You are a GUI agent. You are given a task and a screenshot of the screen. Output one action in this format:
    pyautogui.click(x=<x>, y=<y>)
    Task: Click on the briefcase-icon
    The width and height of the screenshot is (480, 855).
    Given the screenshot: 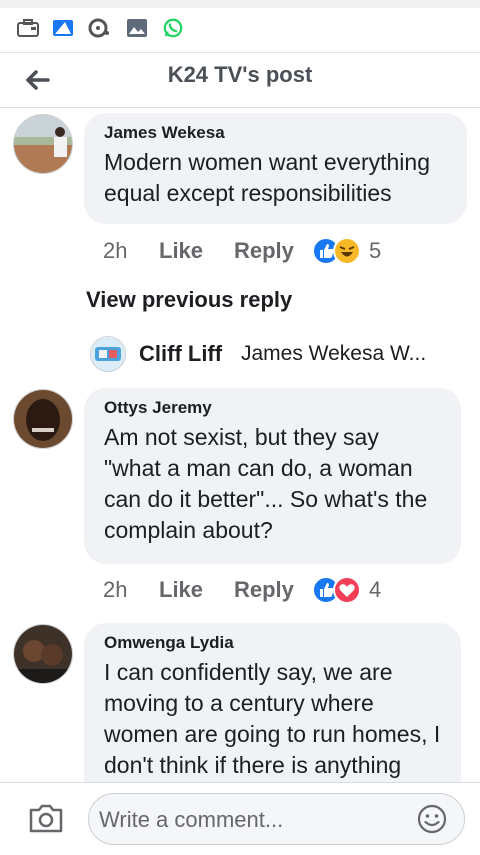 What is the action you would take?
    pyautogui.click(x=28, y=28)
    